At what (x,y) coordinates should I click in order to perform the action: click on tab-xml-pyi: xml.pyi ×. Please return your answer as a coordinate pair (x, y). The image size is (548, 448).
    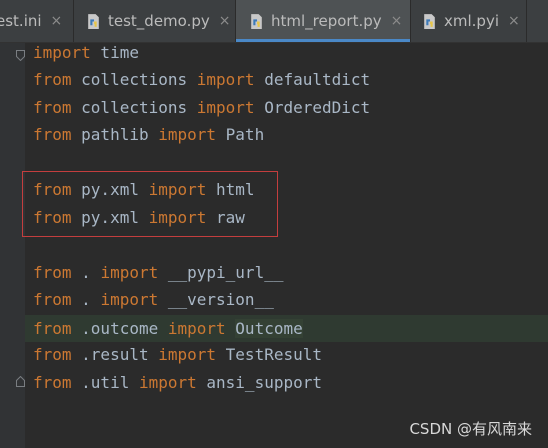
    Looking at the image, I should click on (468, 21).